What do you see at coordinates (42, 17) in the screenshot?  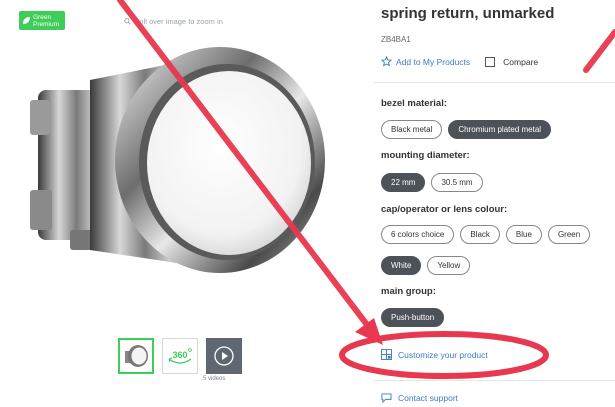 I see `badge-line-1: Green` at bounding box center [42, 17].